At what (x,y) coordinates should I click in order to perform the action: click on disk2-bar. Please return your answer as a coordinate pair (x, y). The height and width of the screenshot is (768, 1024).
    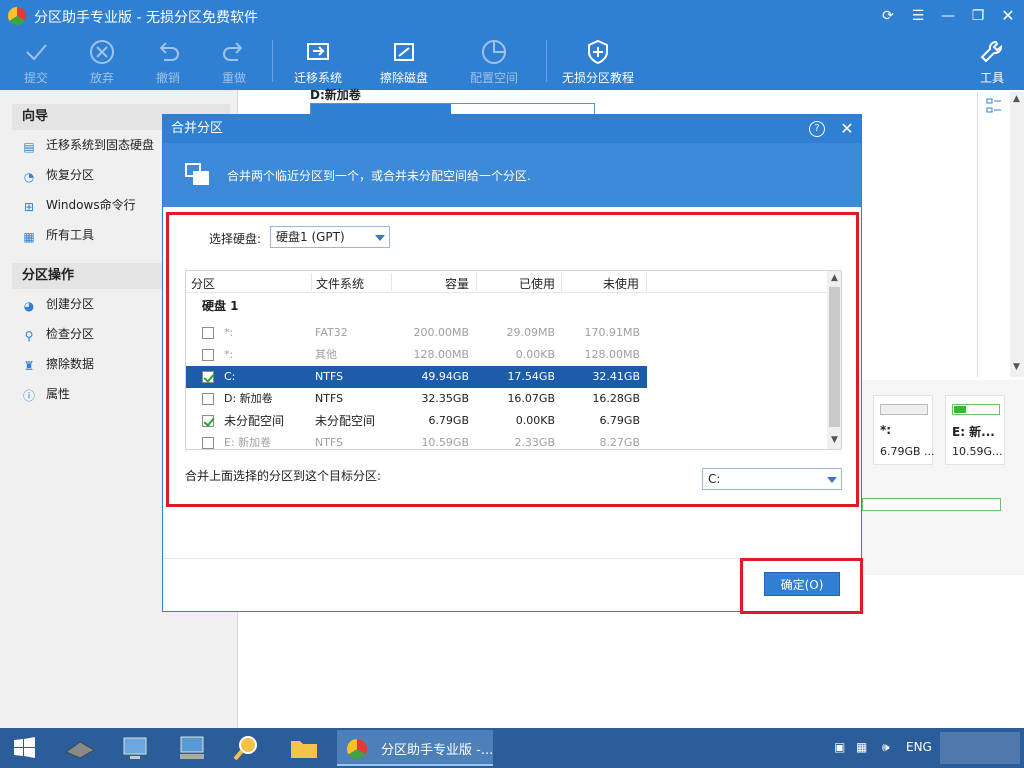
    Looking at the image, I should click on (931, 504).